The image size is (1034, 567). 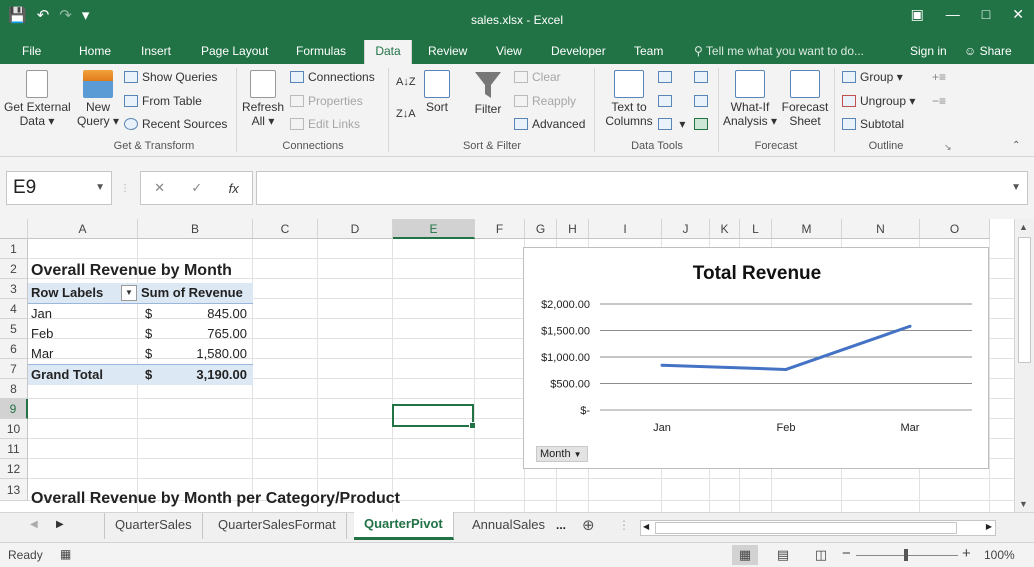 I want to click on advanced-button: Advanced, so click(x=549, y=124).